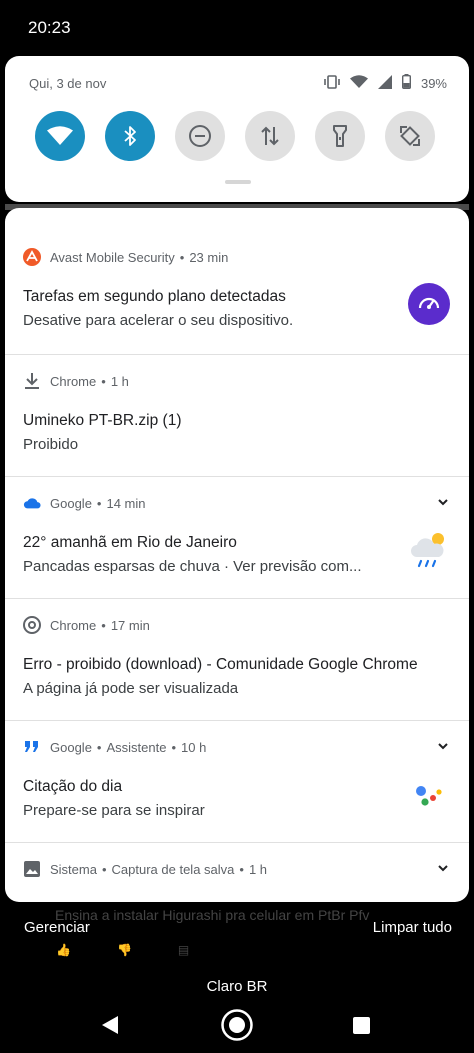 The width and height of the screenshot is (474, 1053). Describe the element at coordinates (73, 786) in the screenshot. I see `notification-title: Citação do dia` at that location.